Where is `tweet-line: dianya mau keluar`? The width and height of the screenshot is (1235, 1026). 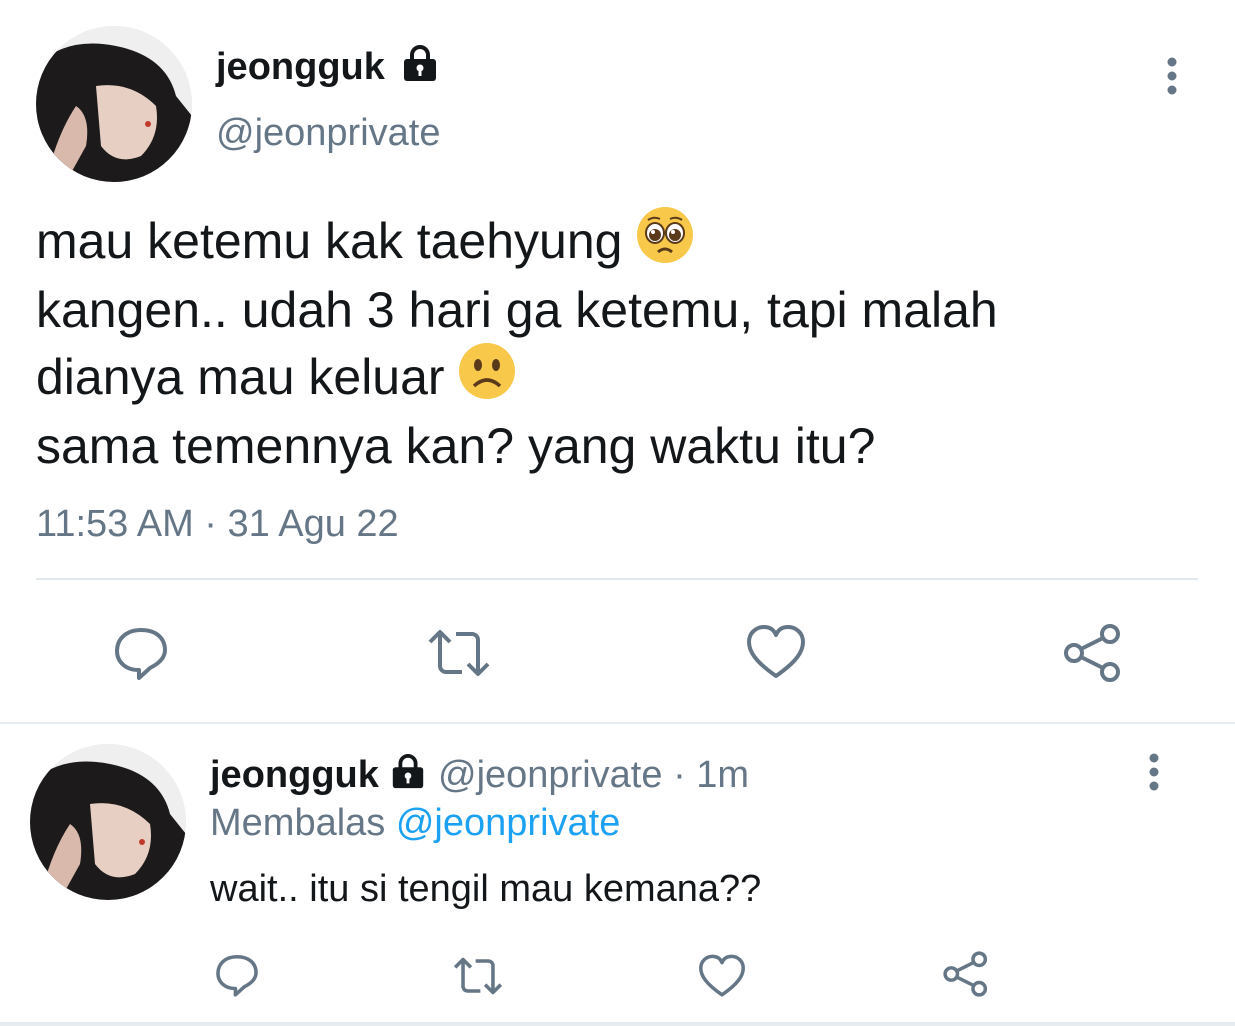
tweet-line: dianya mau keluar is located at coordinates (517, 378).